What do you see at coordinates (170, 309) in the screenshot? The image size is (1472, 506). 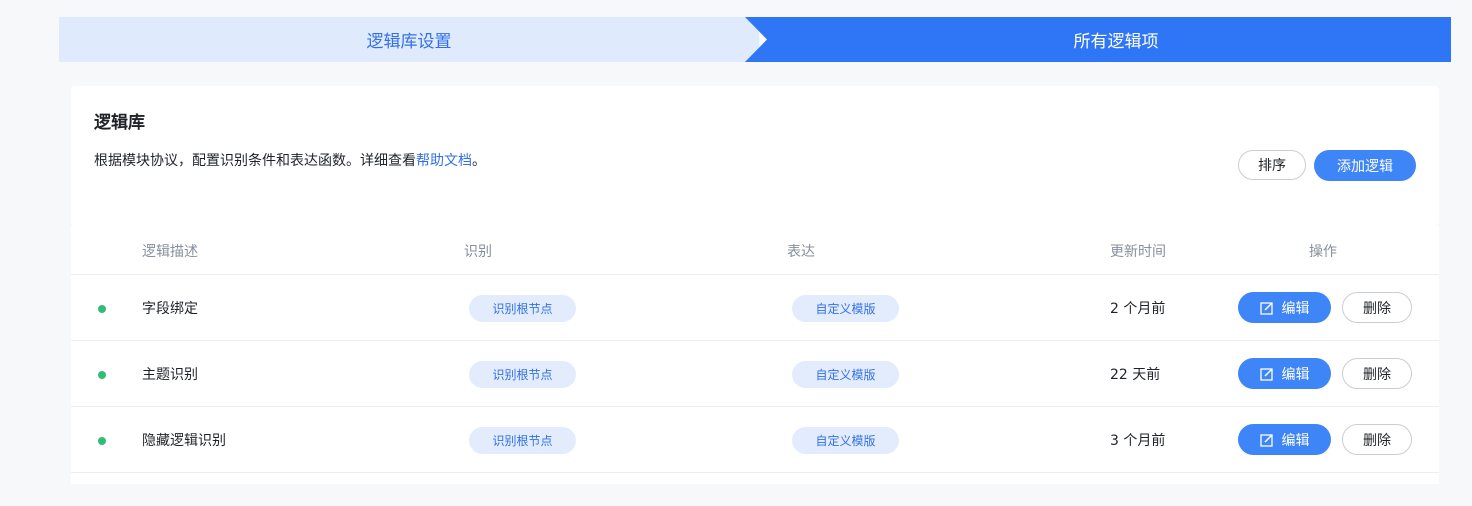 I see `logic-name: 字段绑定` at bounding box center [170, 309].